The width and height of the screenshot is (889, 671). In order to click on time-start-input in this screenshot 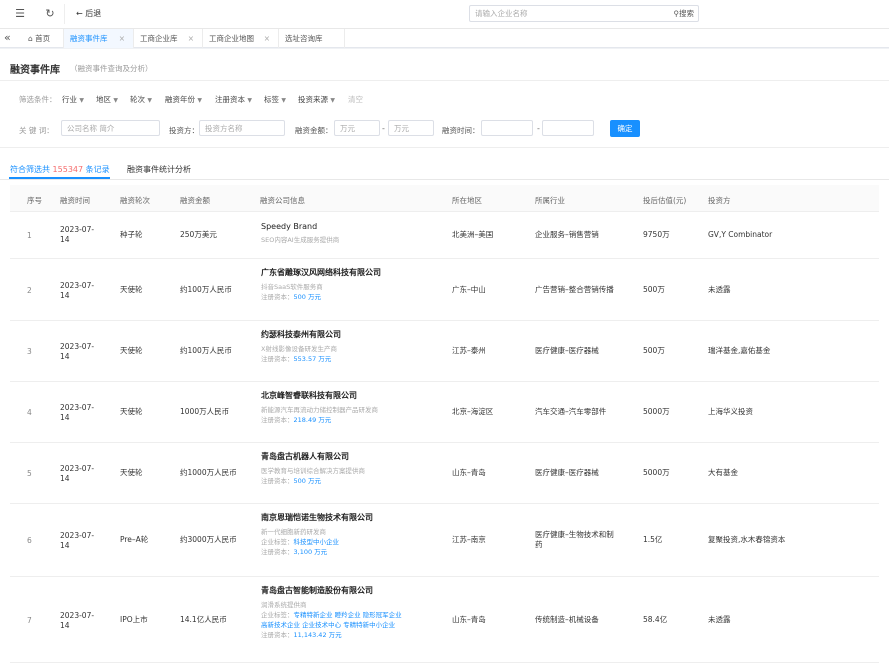, I will do `click(507, 128)`.